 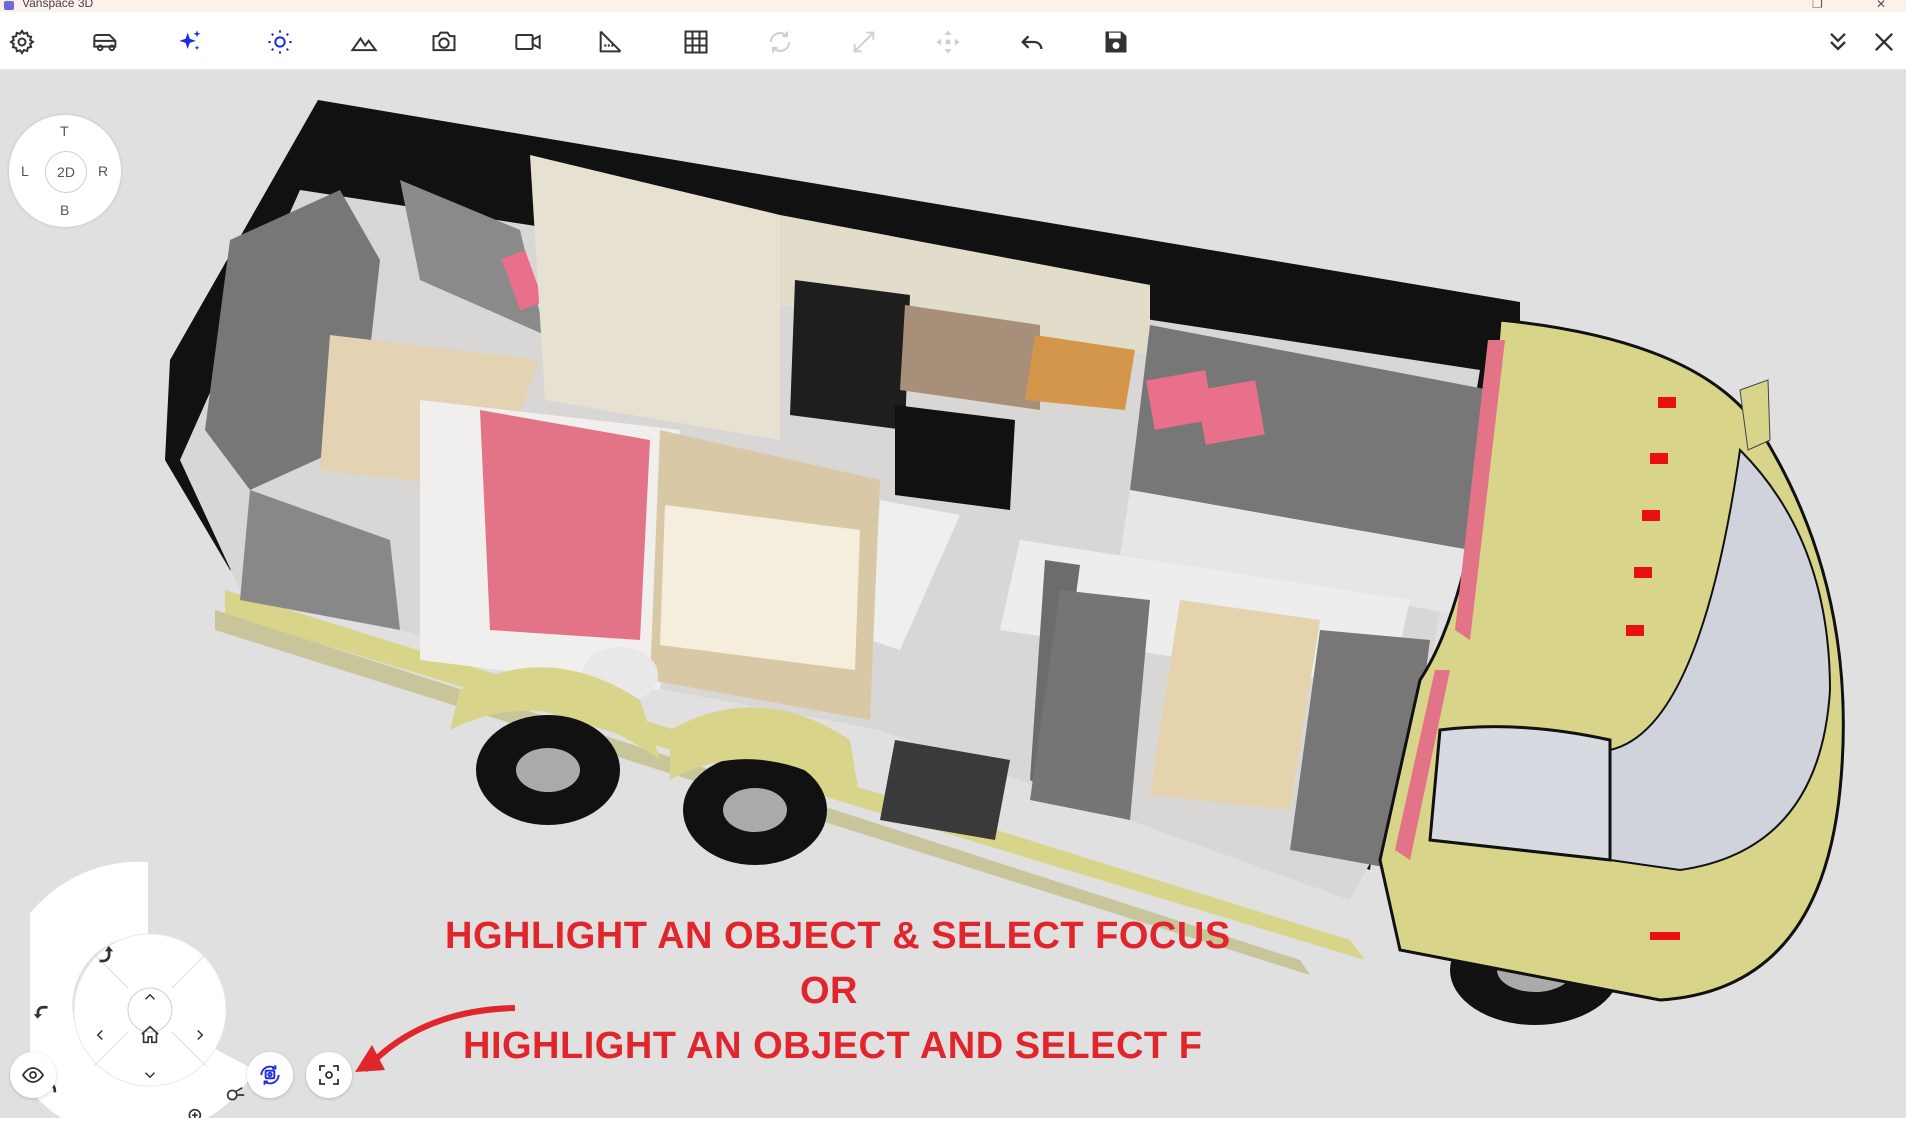 I want to click on grid-button, so click(x=696, y=42).